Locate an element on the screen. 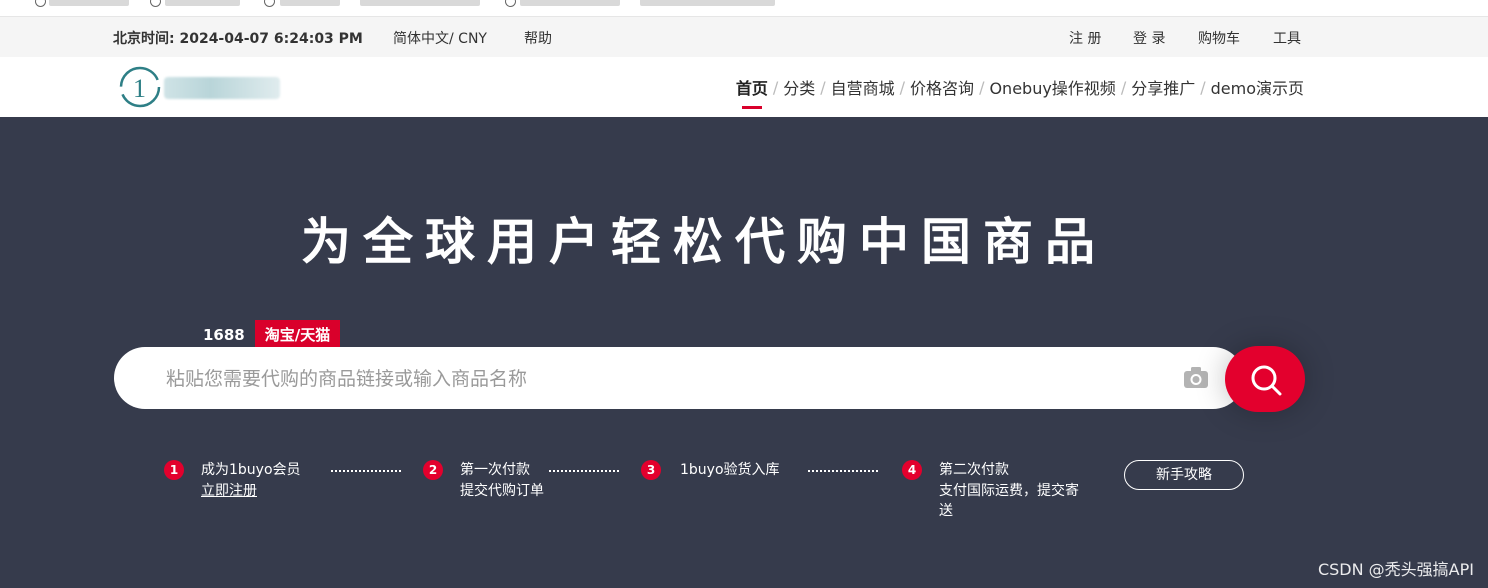 The width and height of the screenshot is (1488, 588). step-title: 成为1buyo会员 is located at coordinates (251, 470).